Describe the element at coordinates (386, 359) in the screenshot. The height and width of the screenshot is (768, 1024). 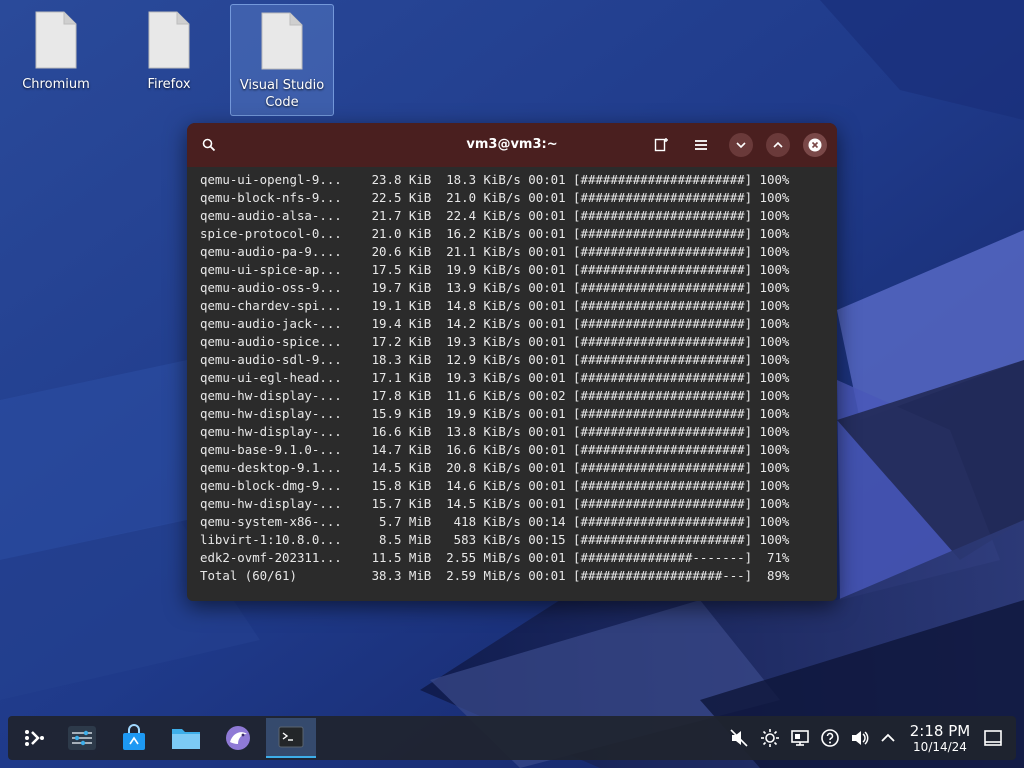
I see `download-size: 18.3 KiB` at that location.